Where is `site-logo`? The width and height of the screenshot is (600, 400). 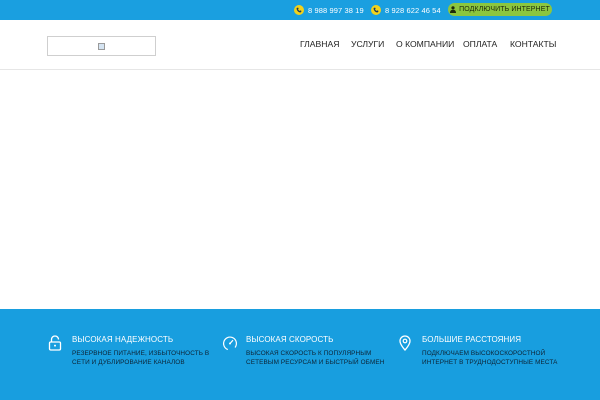
site-logo is located at coordinates (101, 46).